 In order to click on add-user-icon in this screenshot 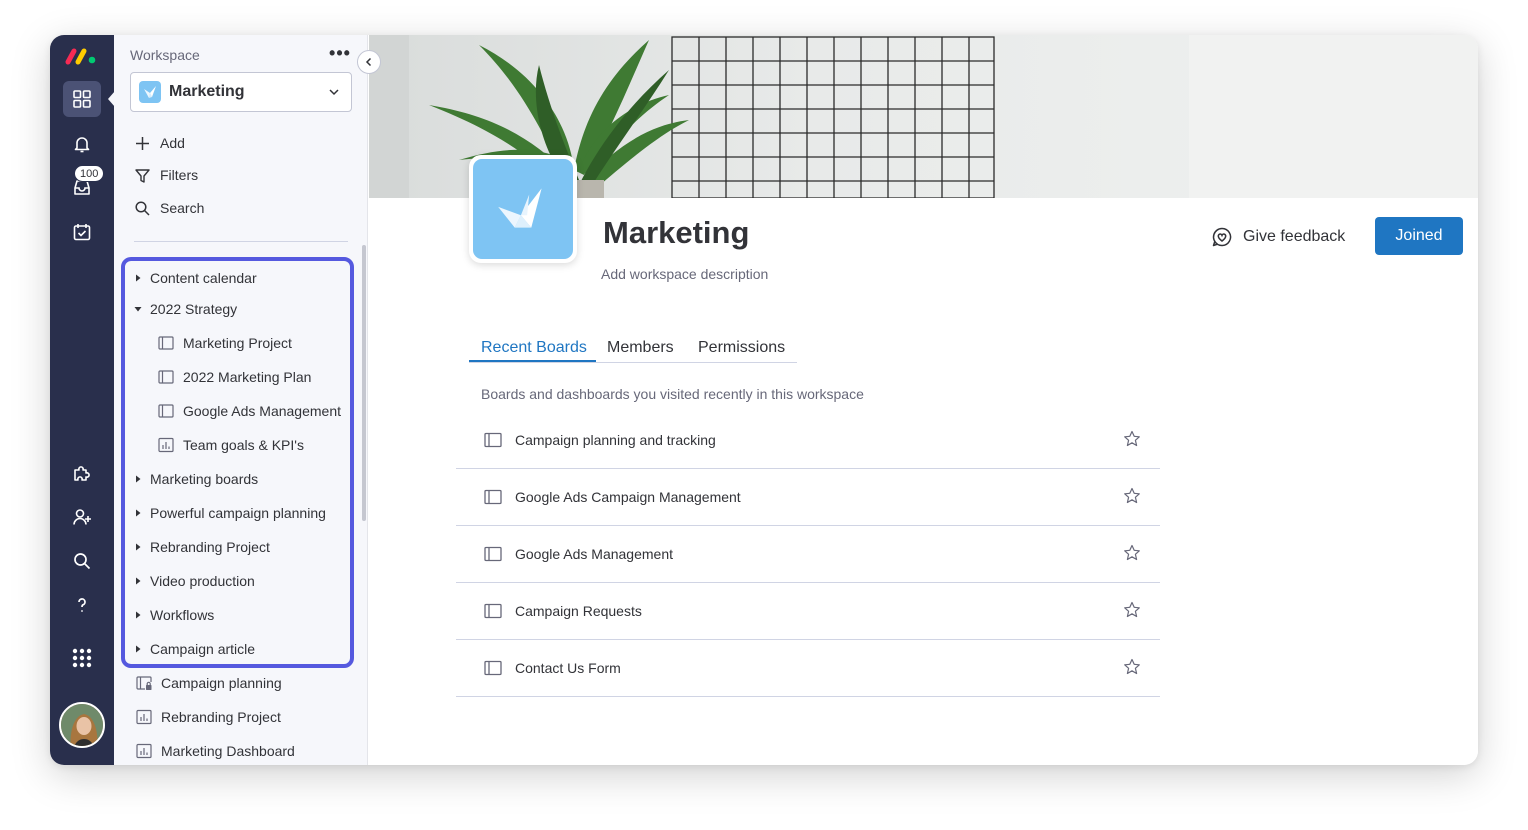, I will do `click(82, 517)`.